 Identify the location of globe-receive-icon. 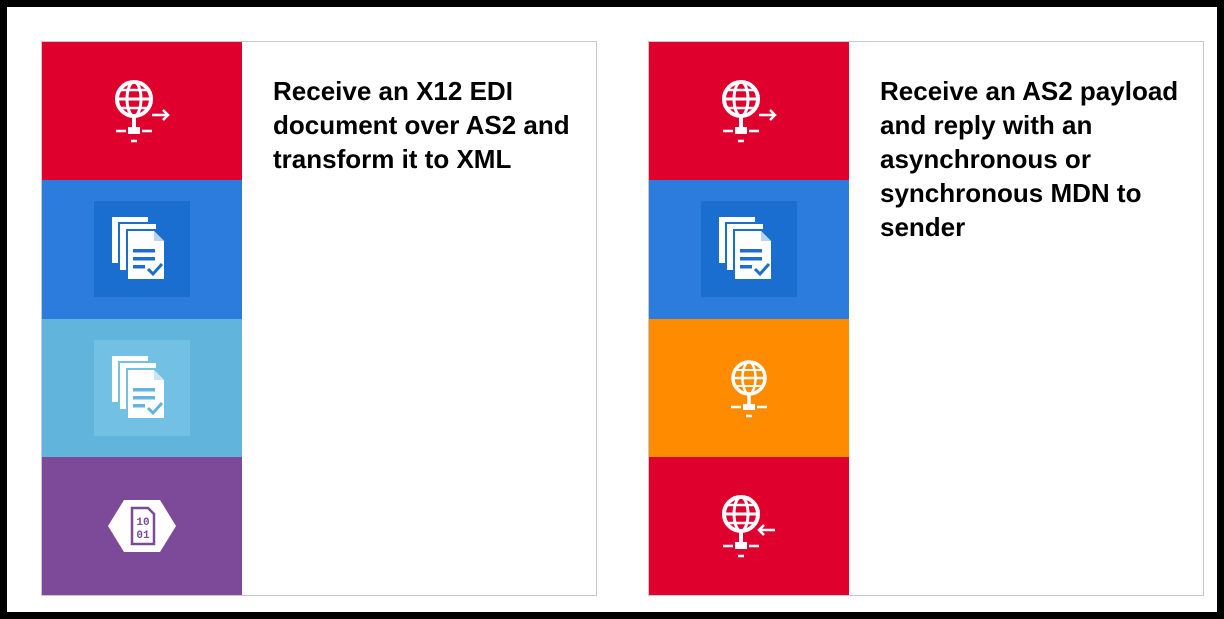
(748, 526).